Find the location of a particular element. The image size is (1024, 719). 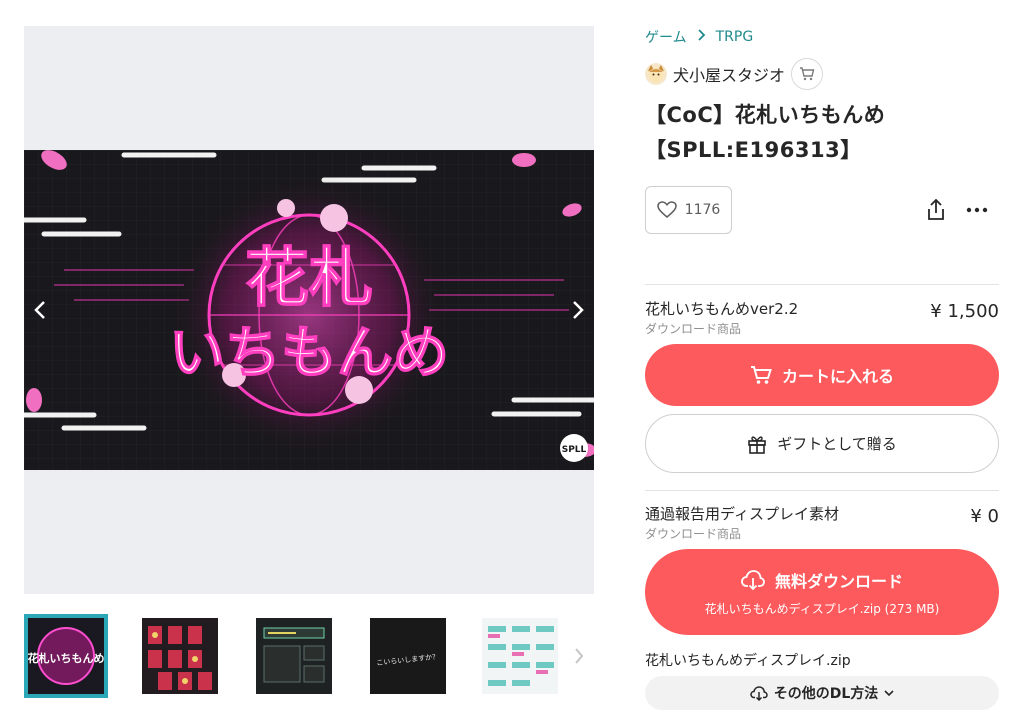

add-to-cart-label: カートに入れる is located at coordinates (837, 376).